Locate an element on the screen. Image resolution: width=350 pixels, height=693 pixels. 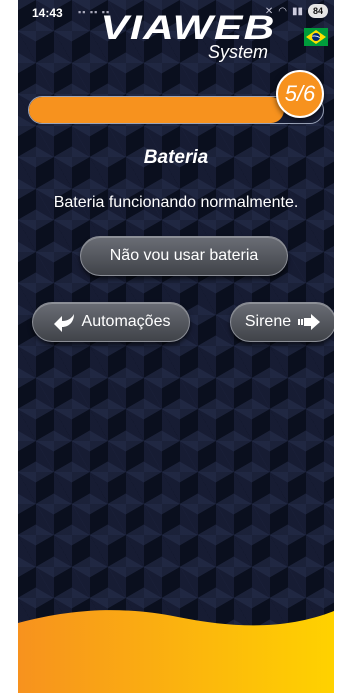
back-button: Automações is located at coordinates (111, 322).